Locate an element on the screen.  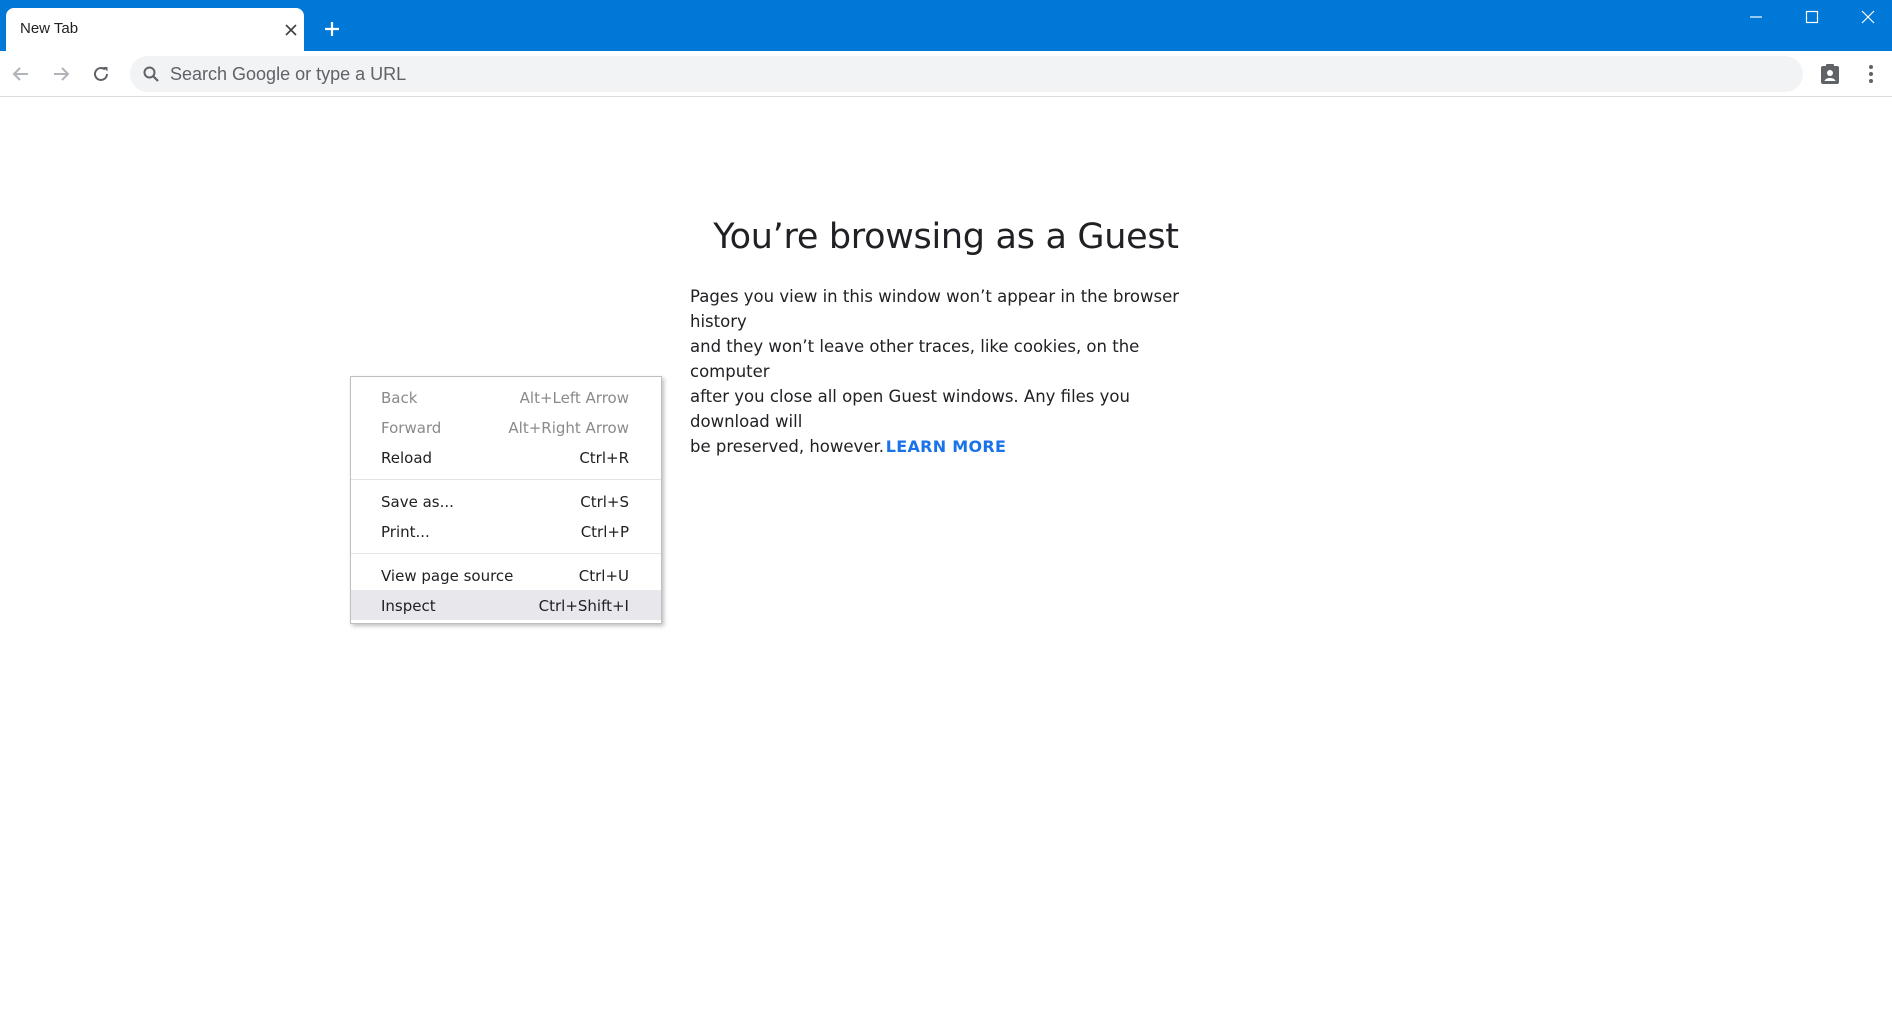
maximize-button is located at coordinates (1812, 17).